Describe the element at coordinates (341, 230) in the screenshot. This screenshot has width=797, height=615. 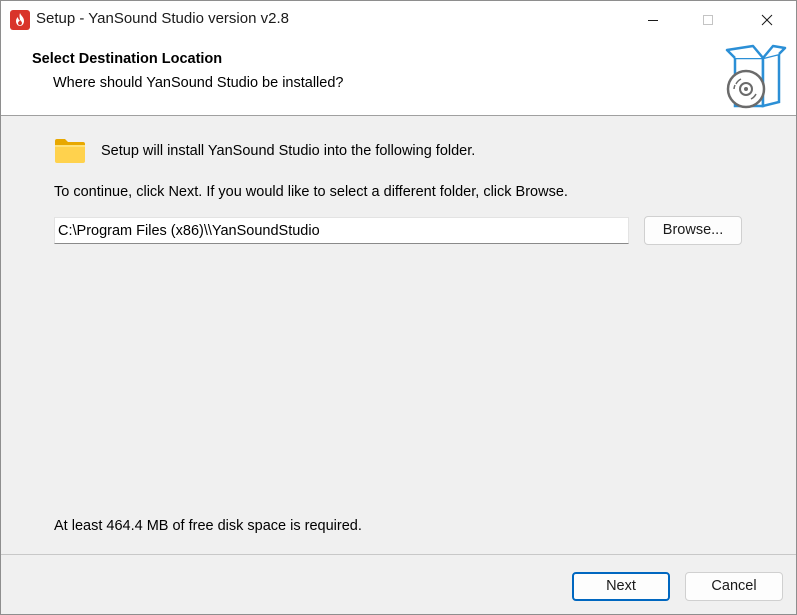
I see `install-path-input` at that location.